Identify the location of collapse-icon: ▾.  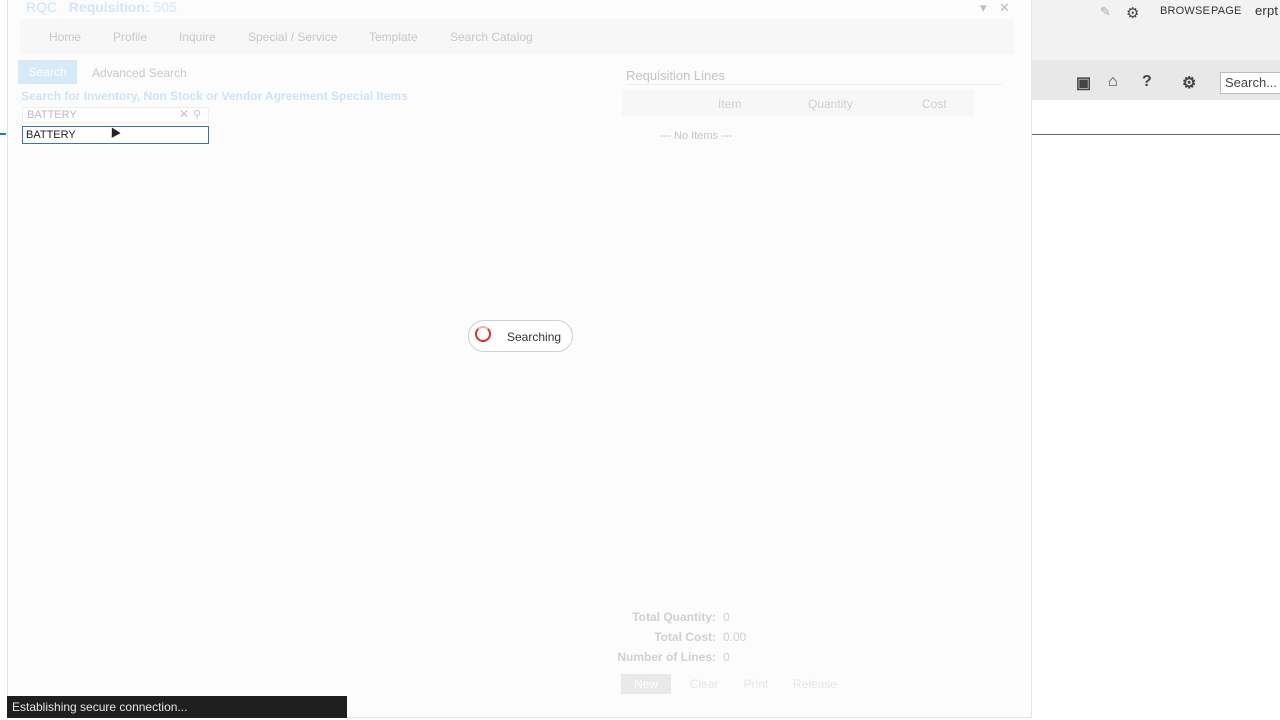
(983, 8).